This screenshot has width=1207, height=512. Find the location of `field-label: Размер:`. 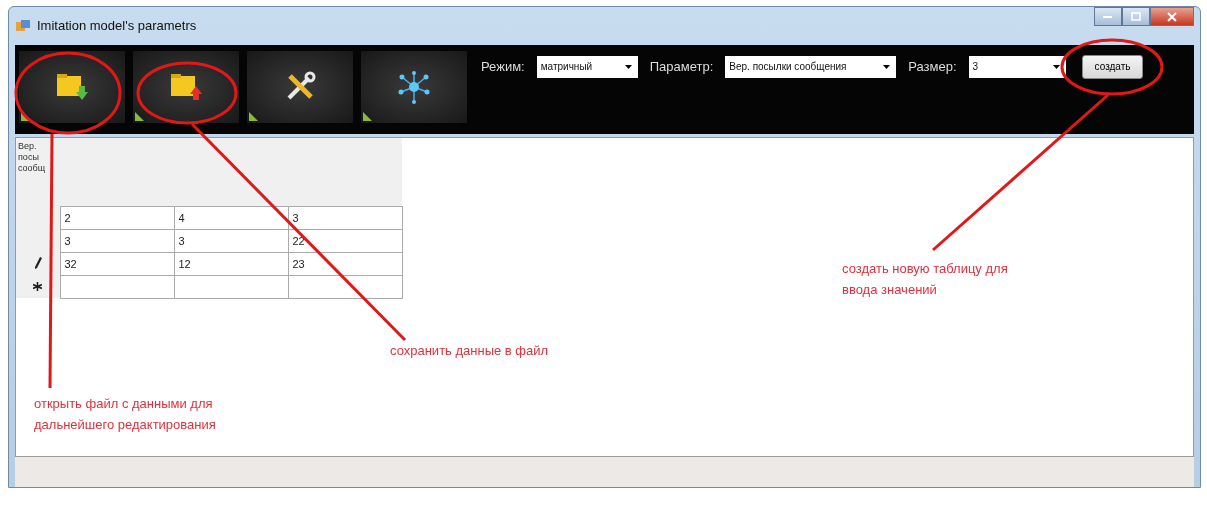

field-label: Размер: is located at coordinates (932, 67).